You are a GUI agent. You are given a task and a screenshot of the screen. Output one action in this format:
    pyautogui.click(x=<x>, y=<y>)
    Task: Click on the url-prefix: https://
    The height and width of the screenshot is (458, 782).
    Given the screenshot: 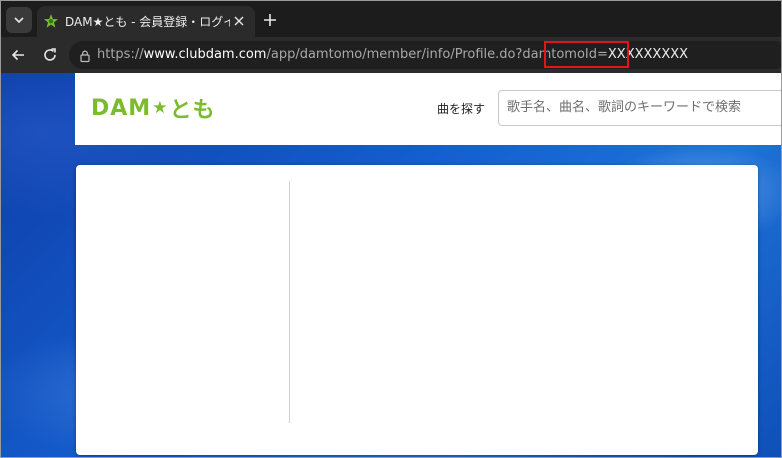 What is the action you would take?
    pyautogui.click(x=120, y=54)
    